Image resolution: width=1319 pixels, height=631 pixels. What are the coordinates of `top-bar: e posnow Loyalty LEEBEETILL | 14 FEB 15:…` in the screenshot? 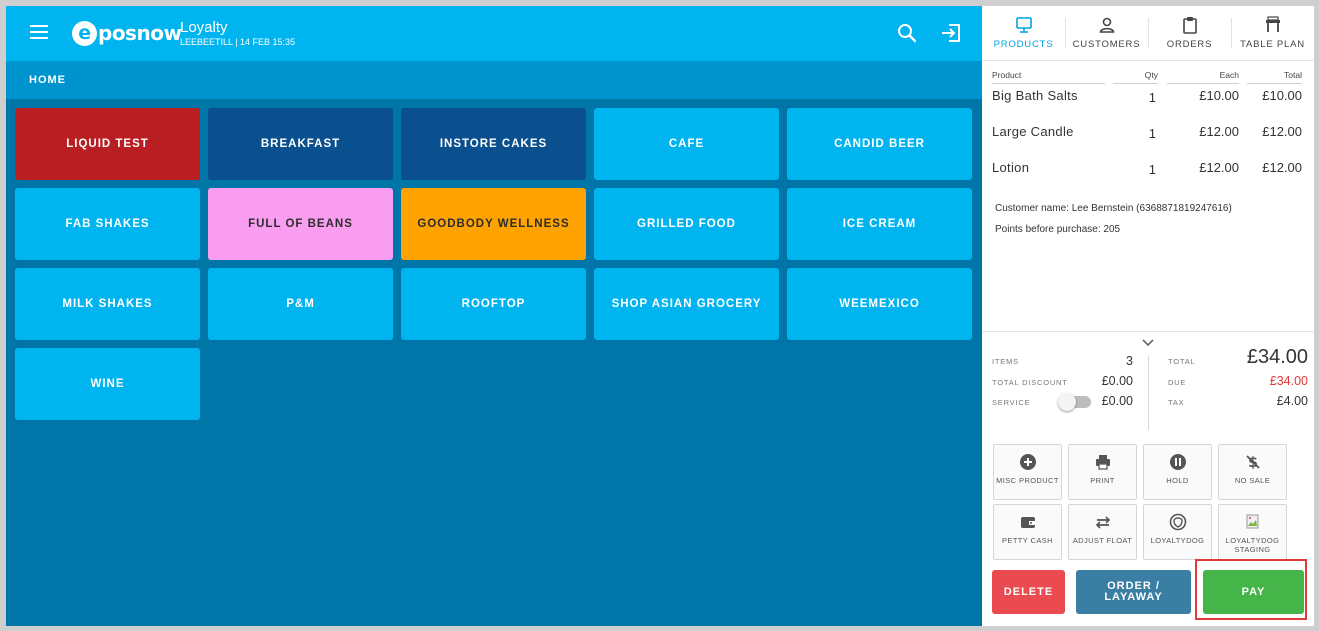 It's located at (494, 33).